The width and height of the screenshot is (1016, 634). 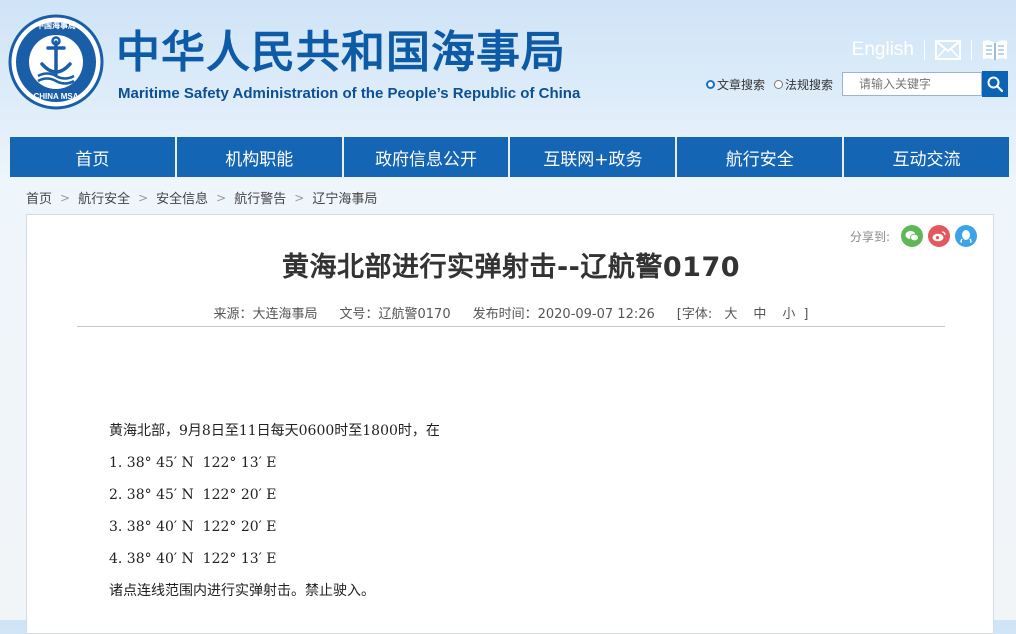 I want to click on breadcrumb-liaoning-msa: 辽宁海事局, so click(x=344, y=197).